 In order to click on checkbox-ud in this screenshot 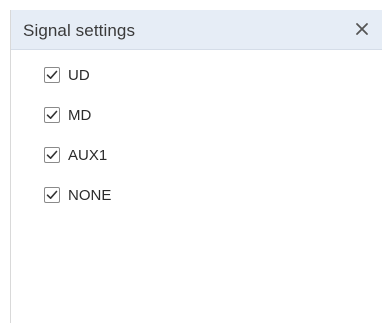, I will do `click(52, 75)`.